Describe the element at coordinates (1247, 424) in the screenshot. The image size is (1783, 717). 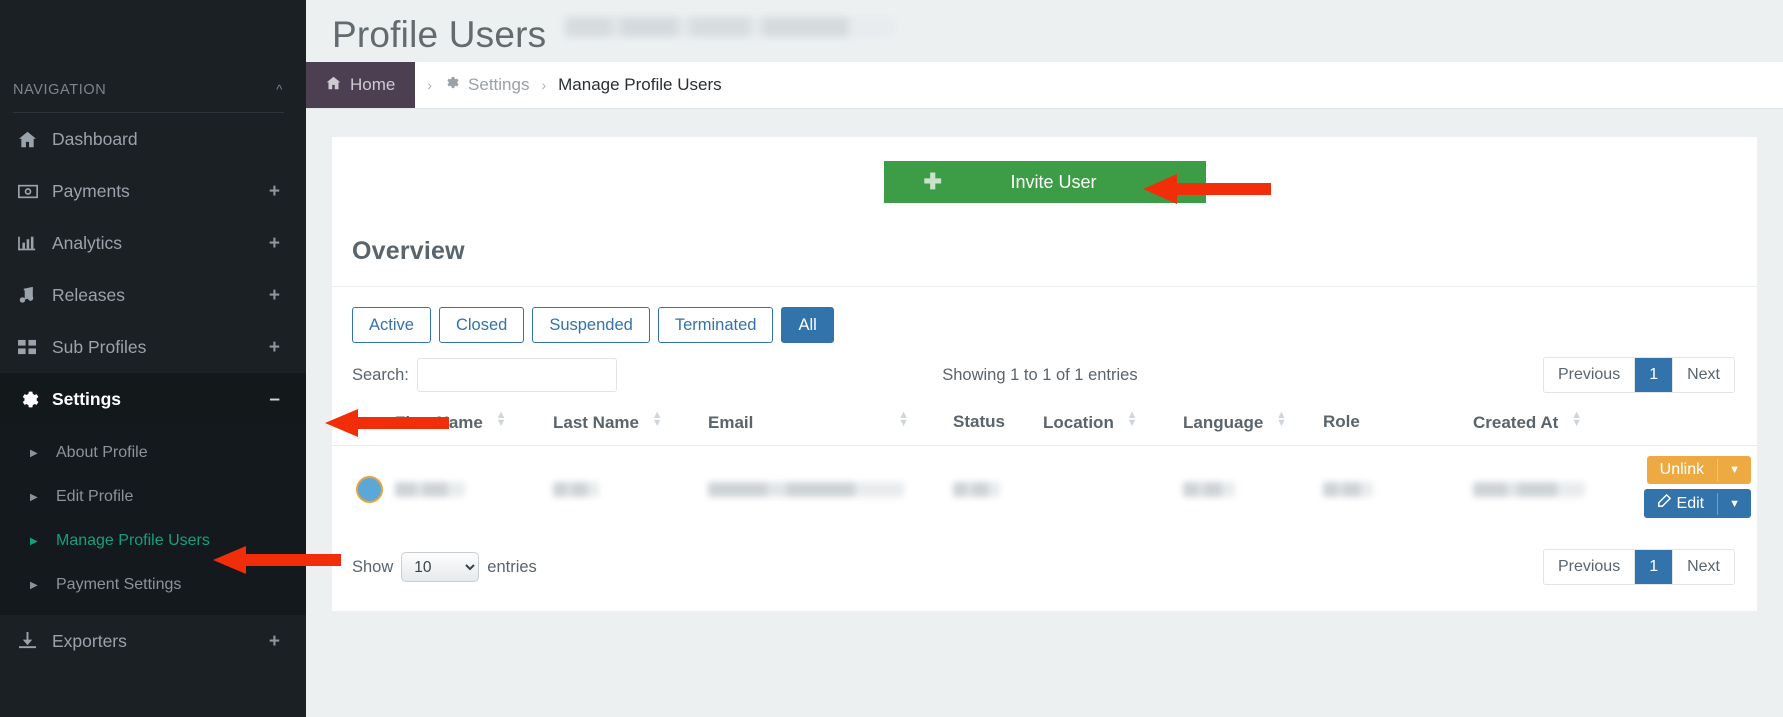
I see `column-language: Language ▲ ▼` at that location.